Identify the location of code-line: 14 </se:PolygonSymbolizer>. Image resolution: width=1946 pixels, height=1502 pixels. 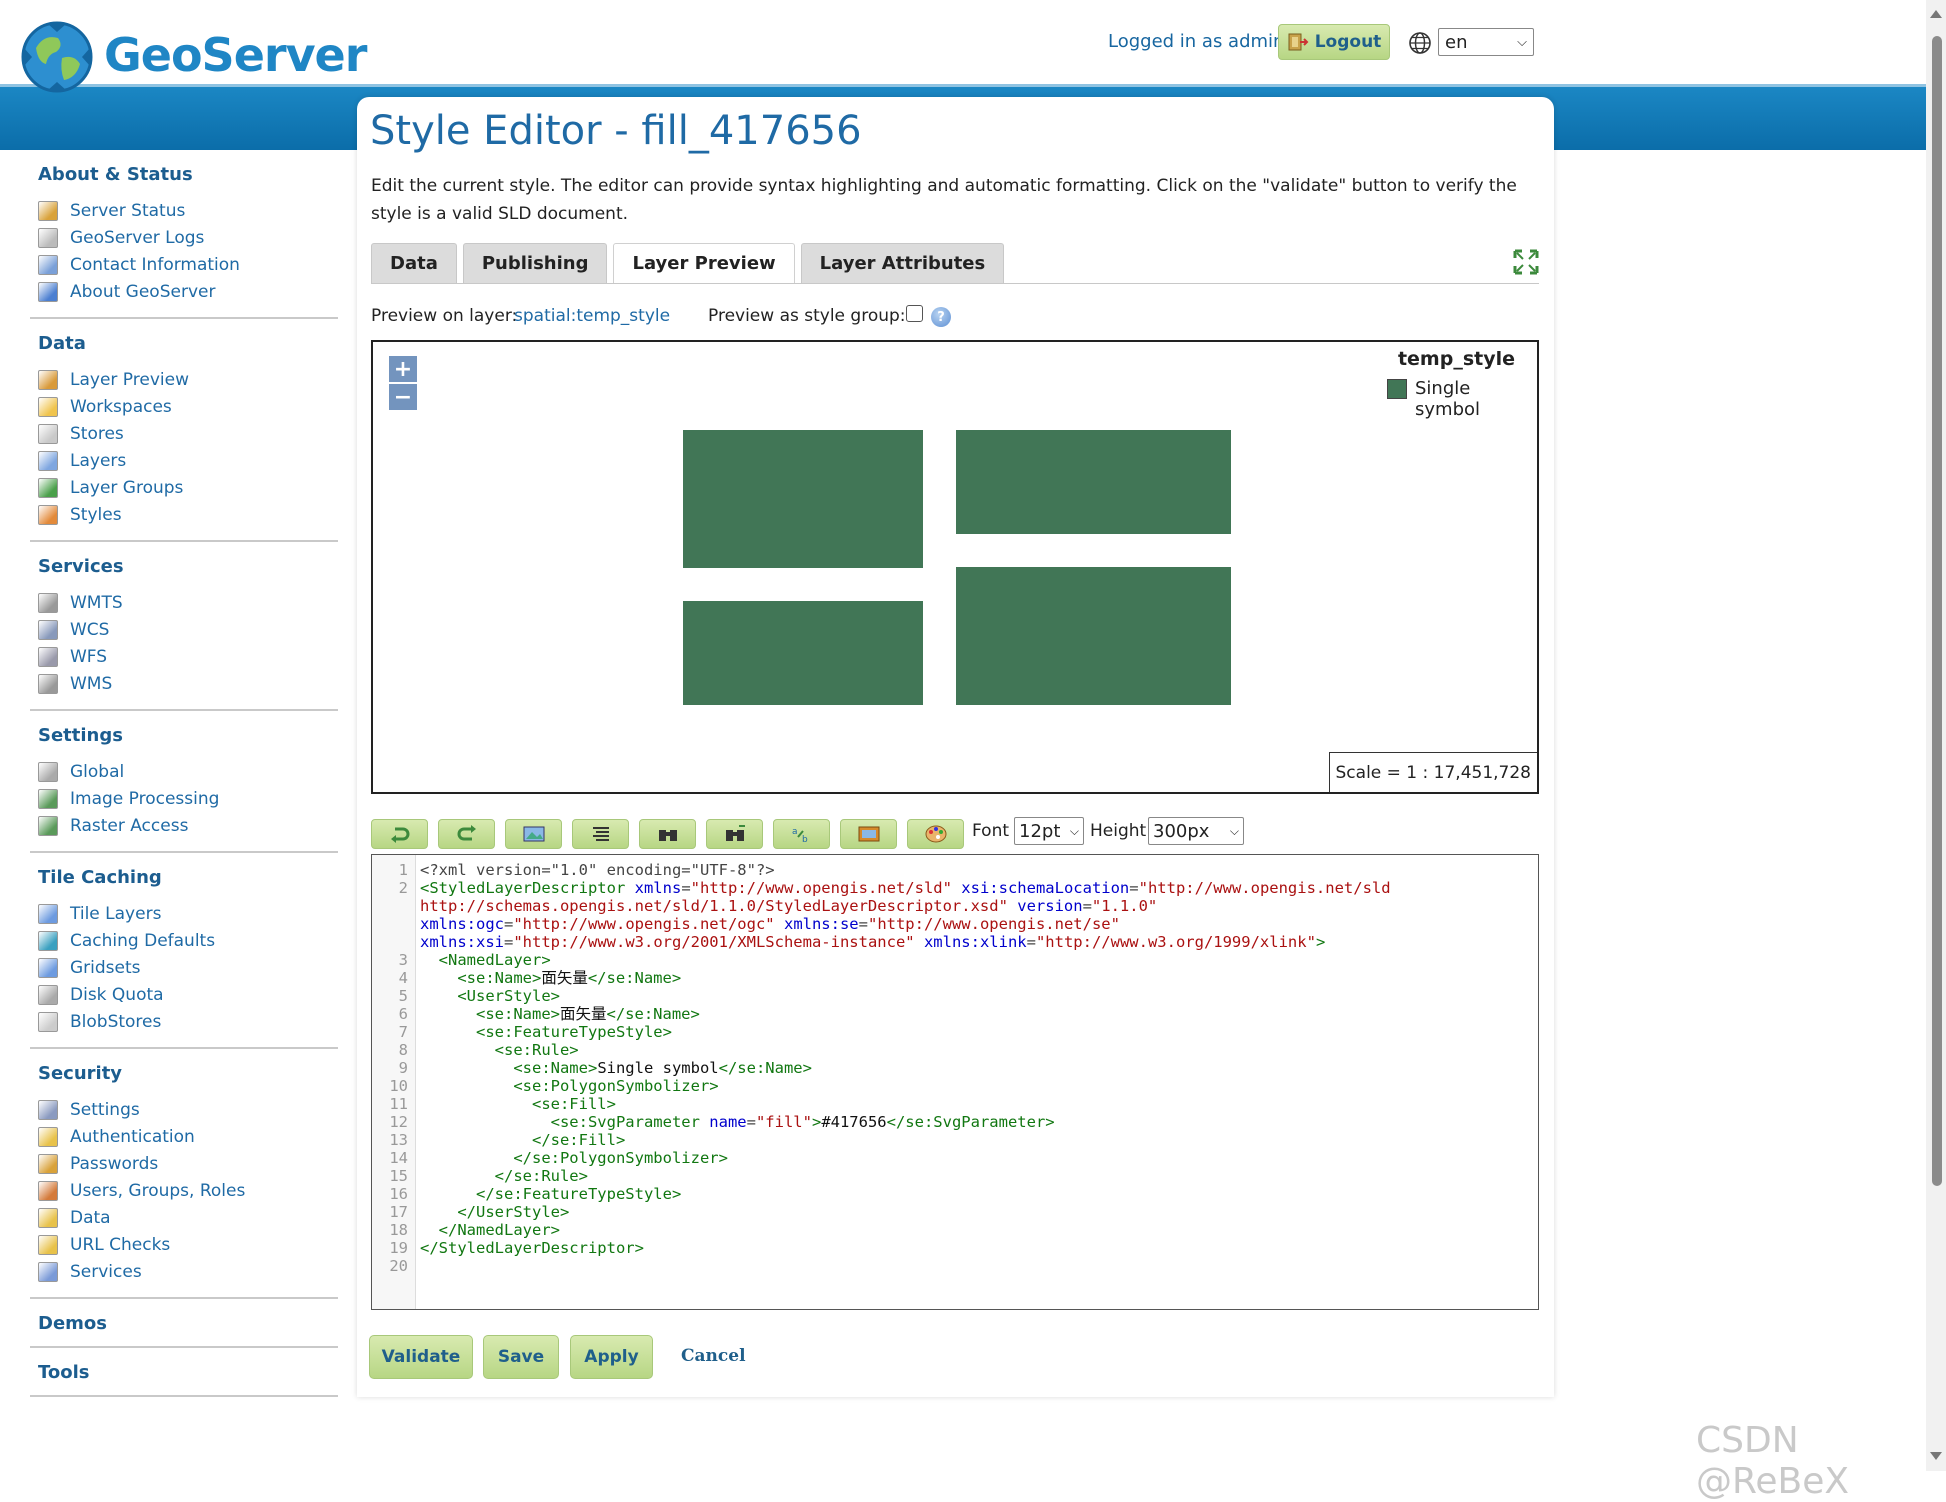
(955, 1158).